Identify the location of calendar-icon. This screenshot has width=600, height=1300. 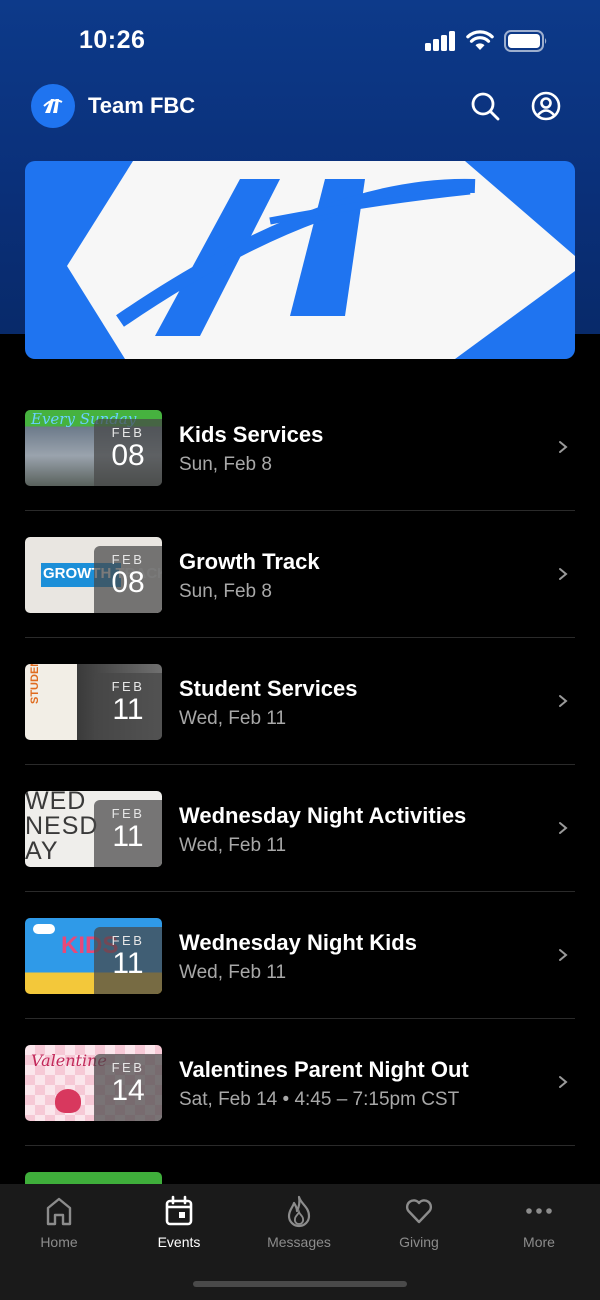
(179, 1210).